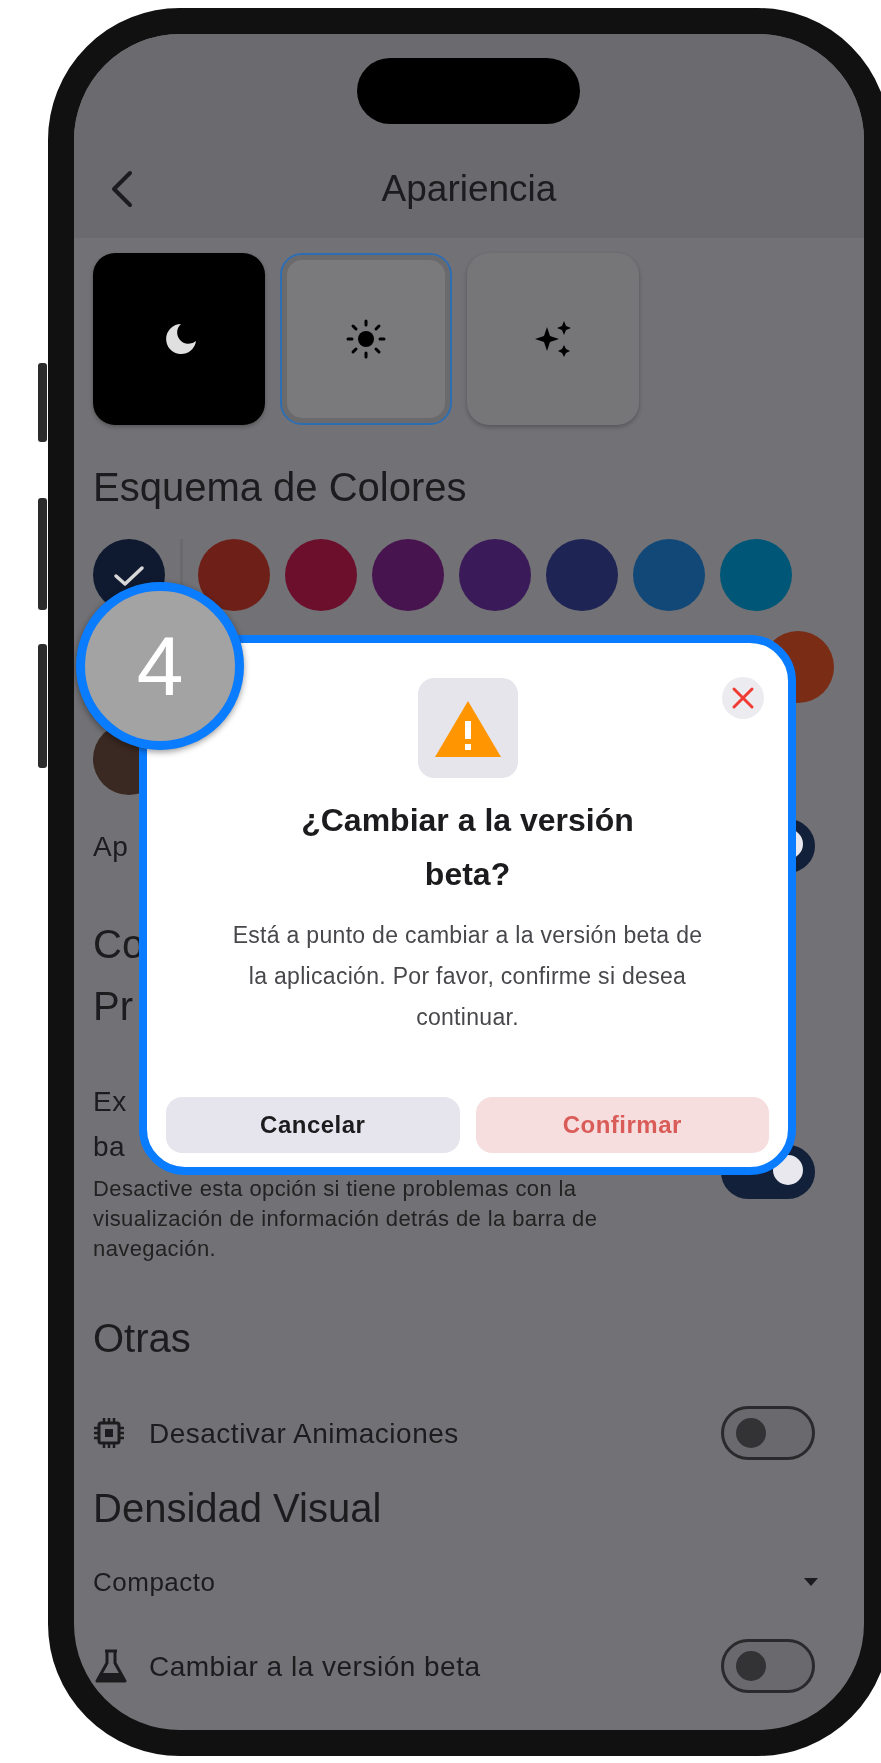 Image resolution: width=881 pixels, height=1763 pixels. Describe the element at coordinates (142, 1338) in the screenshot. I see `section-heading: Otras` at that location.